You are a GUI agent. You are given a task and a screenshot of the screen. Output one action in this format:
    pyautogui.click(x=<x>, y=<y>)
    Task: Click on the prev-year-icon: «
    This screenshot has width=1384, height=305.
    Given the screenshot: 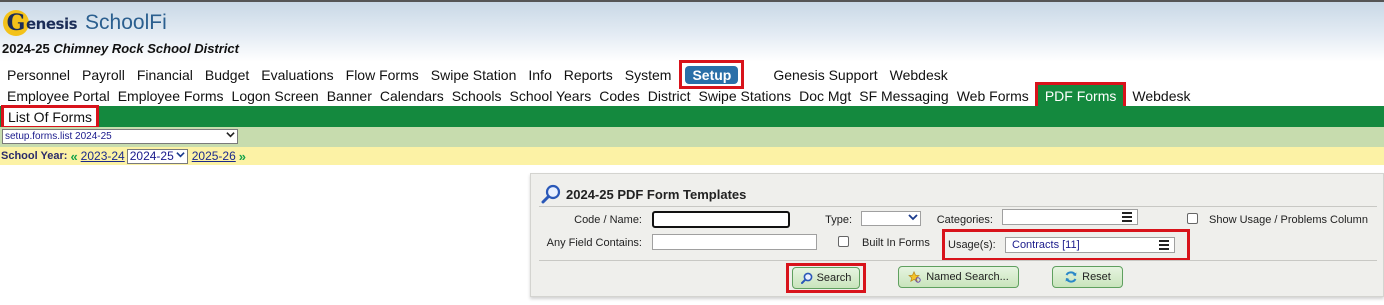 What is the action you would take?
    pyautogui.click(x=73, y=156)
    